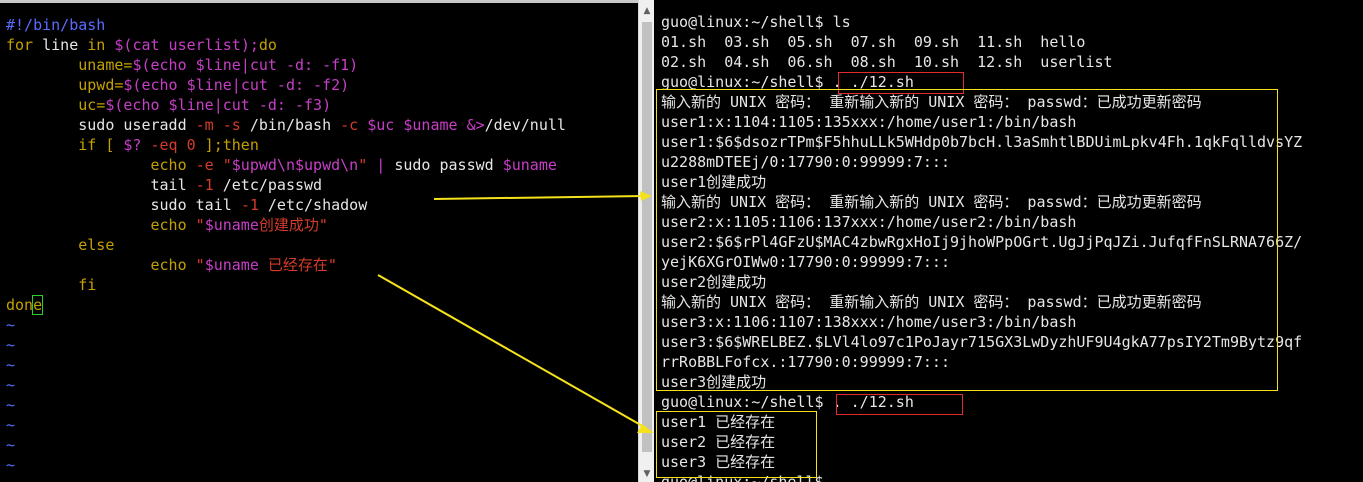 This screenshot has width=1363, height=482. I want to click on terminal-line: user3 已经存在, so click(718, 462).